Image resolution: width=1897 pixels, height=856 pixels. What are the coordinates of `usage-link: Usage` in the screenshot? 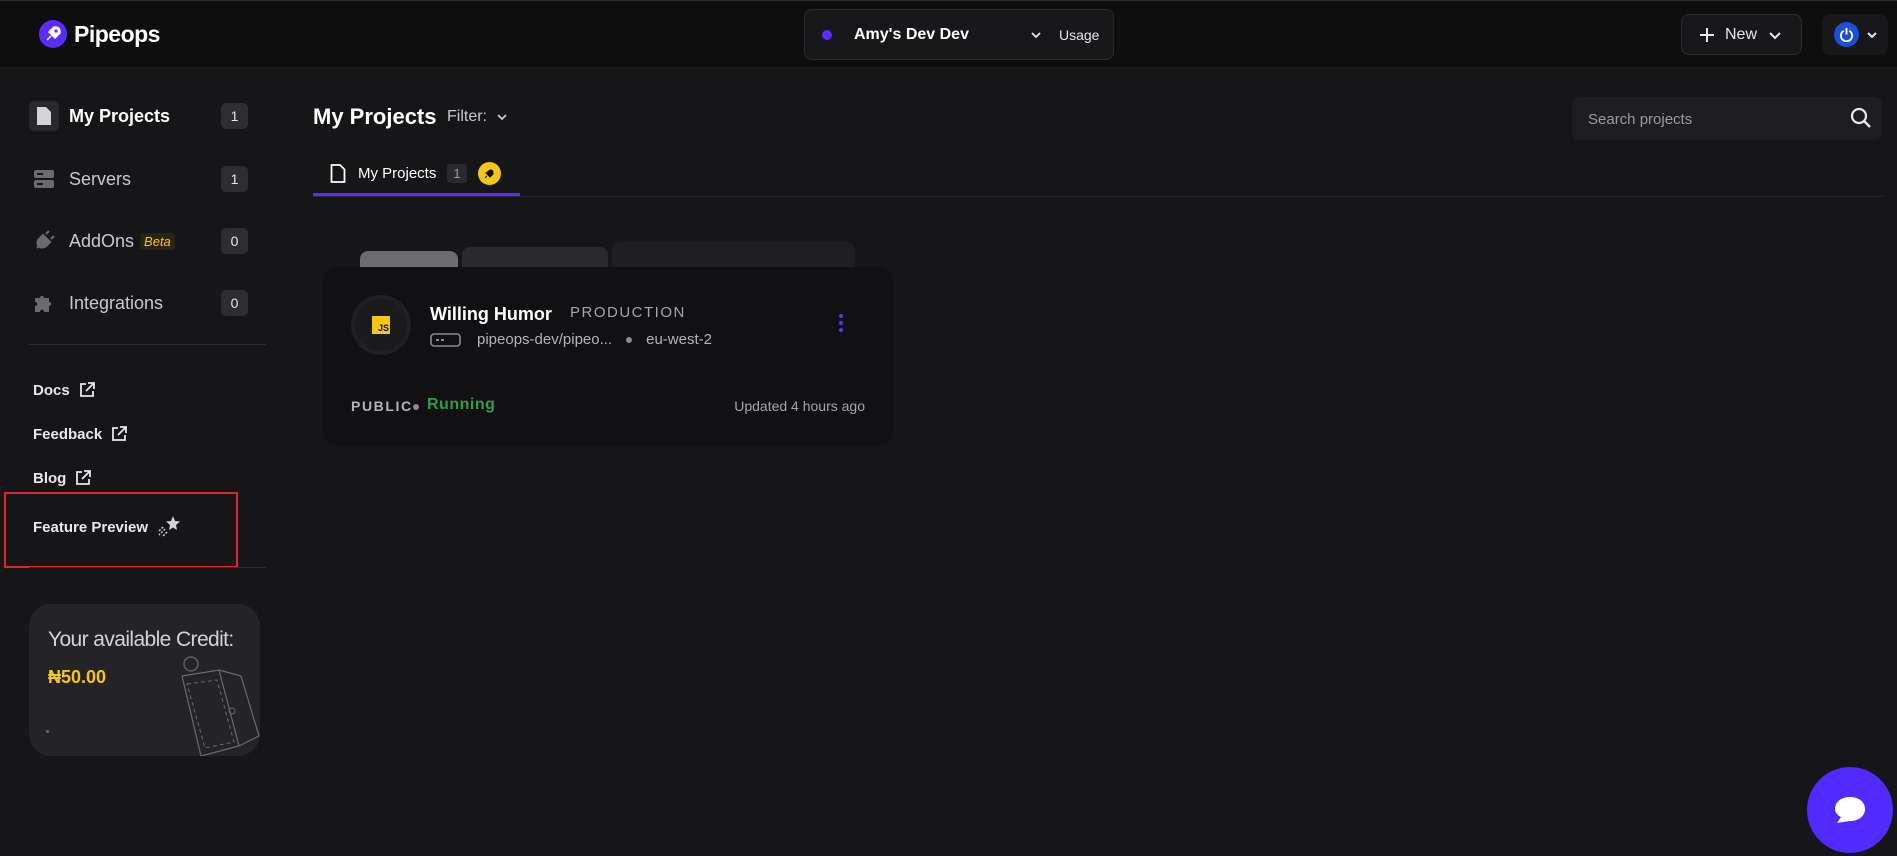 It's located at (1079, 35).